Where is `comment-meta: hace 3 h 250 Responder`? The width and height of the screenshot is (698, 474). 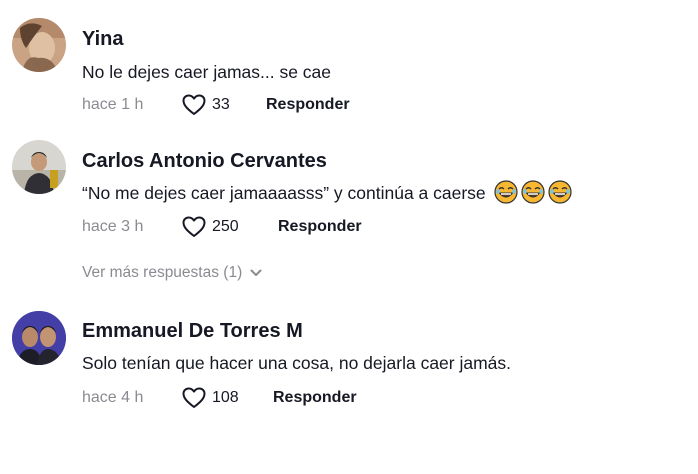 comment-meta: hace 3 h 250 Responder is located at coordinates (222, 227).